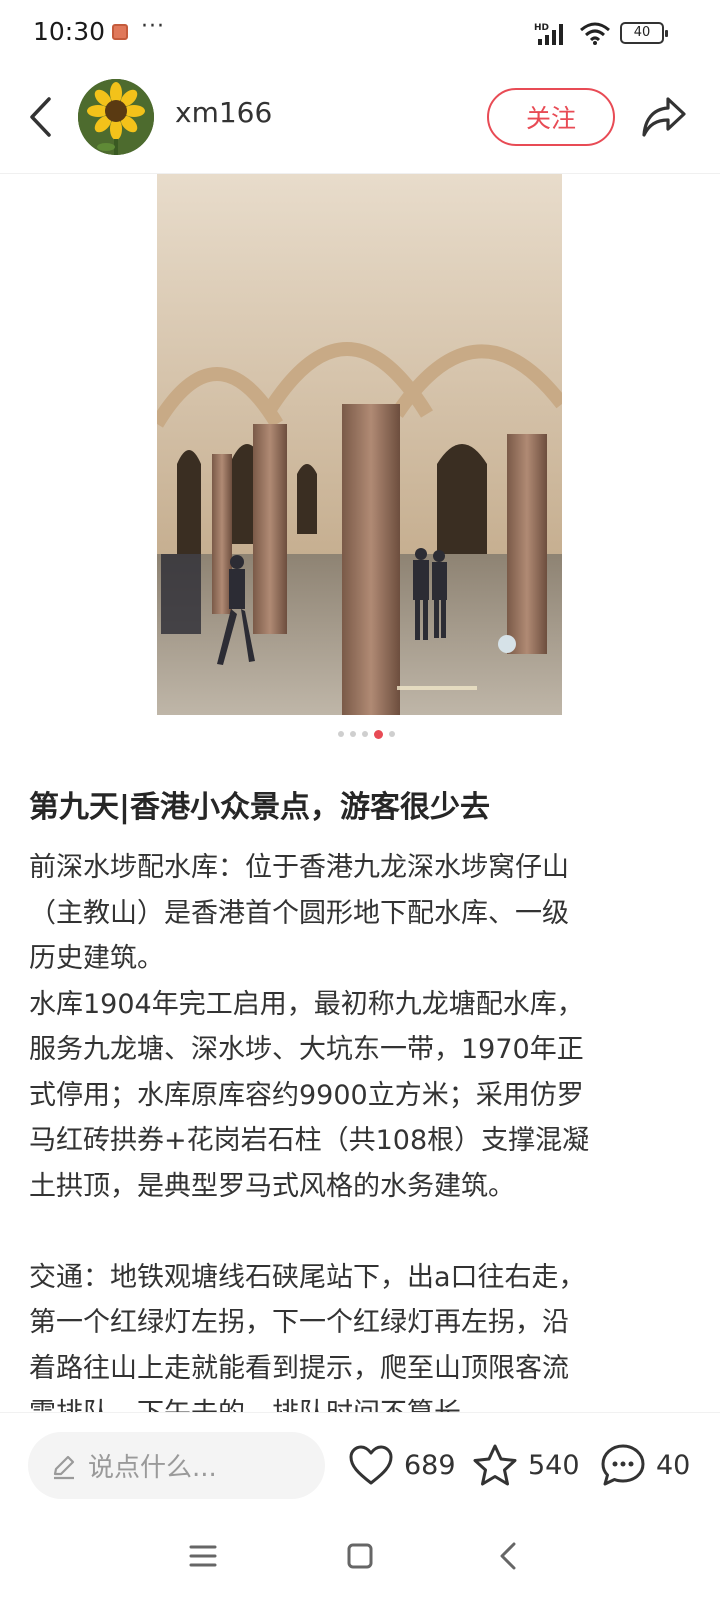 The width and height of the screenshot is (720, 1601). What do you see at coordinates (360, 120) in the screenshot?
I see `post-header: xm166 关注` at bounding box center [360, 120].